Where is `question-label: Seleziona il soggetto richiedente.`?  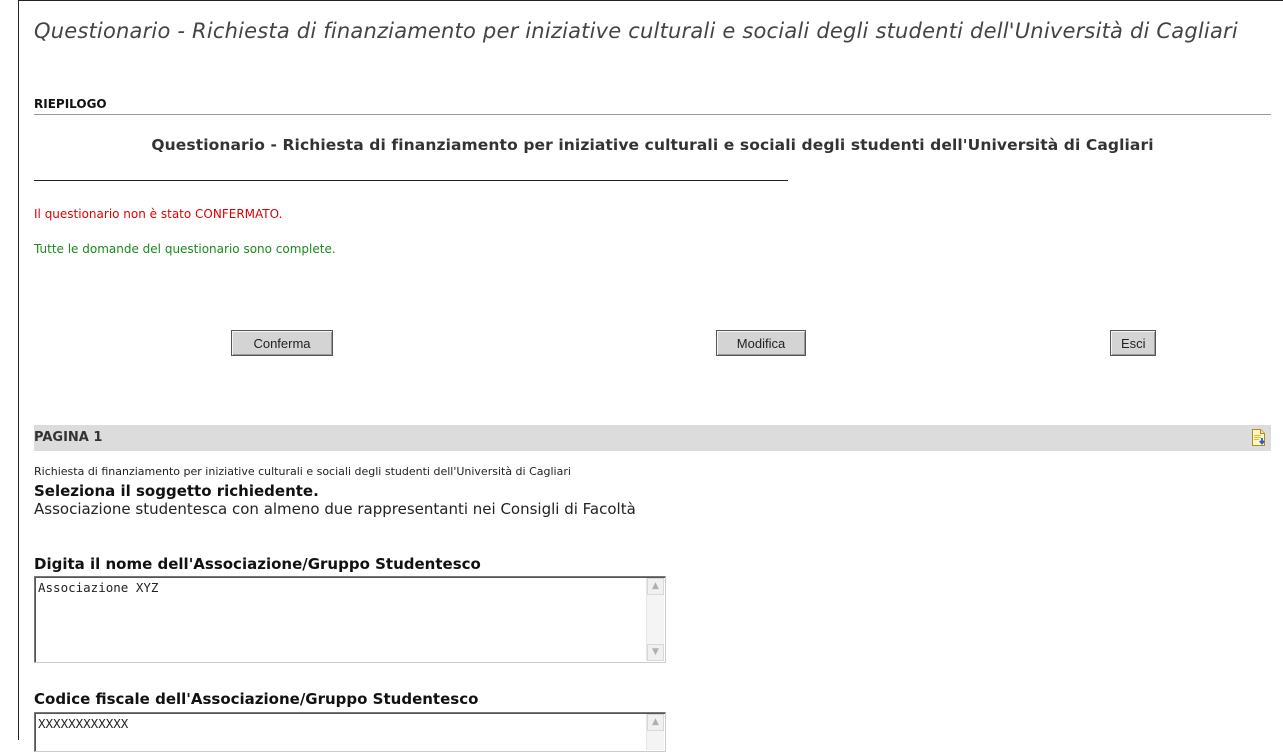 question-label: Seleziona il soggetto richiedente. is located at coordinates (176, 491).